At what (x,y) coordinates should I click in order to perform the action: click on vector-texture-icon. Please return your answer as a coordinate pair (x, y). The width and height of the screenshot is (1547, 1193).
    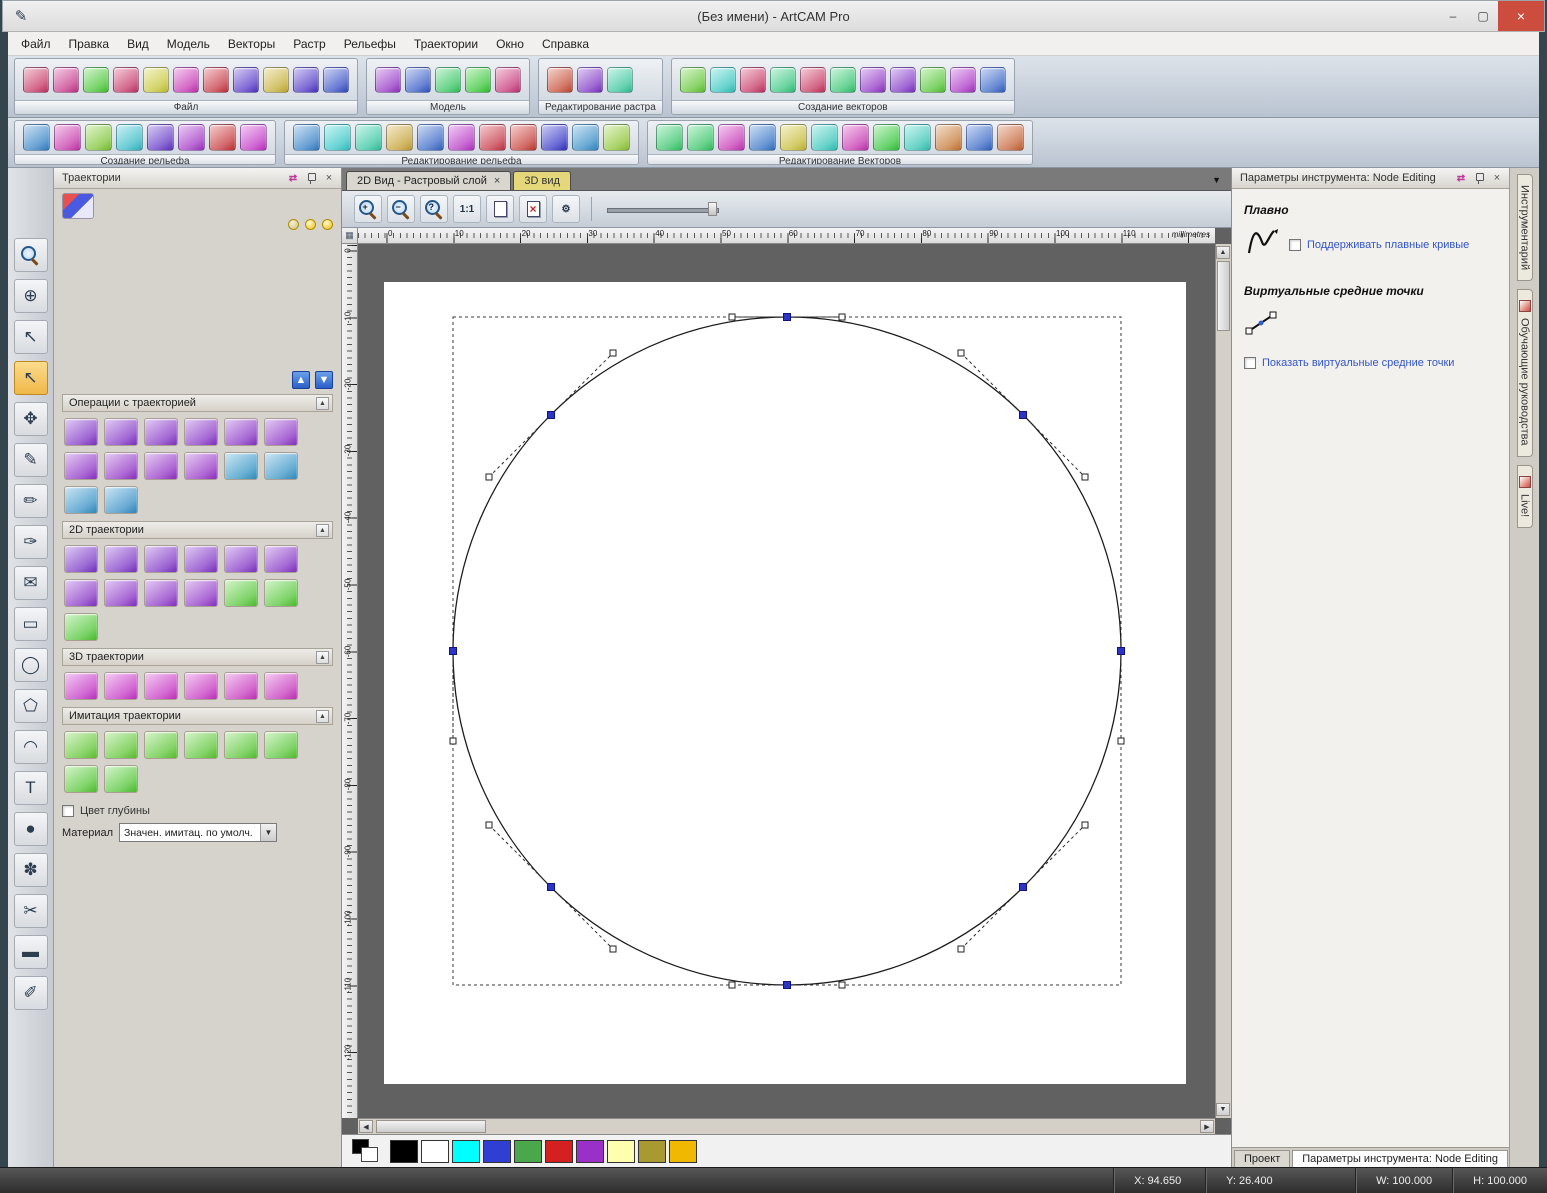
    Looking at the image, I should click on (793, 137).